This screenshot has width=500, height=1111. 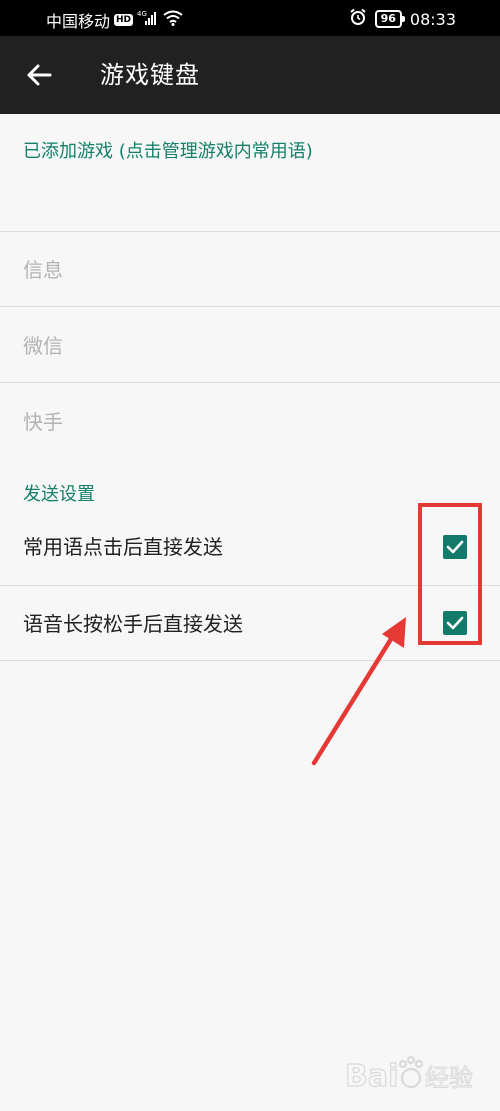 What do you see at coordinates (409, 1075) in the screenshot?
I see `baidu-jingyan-logo: Bai 经验` at bounding box center [409, 1075].